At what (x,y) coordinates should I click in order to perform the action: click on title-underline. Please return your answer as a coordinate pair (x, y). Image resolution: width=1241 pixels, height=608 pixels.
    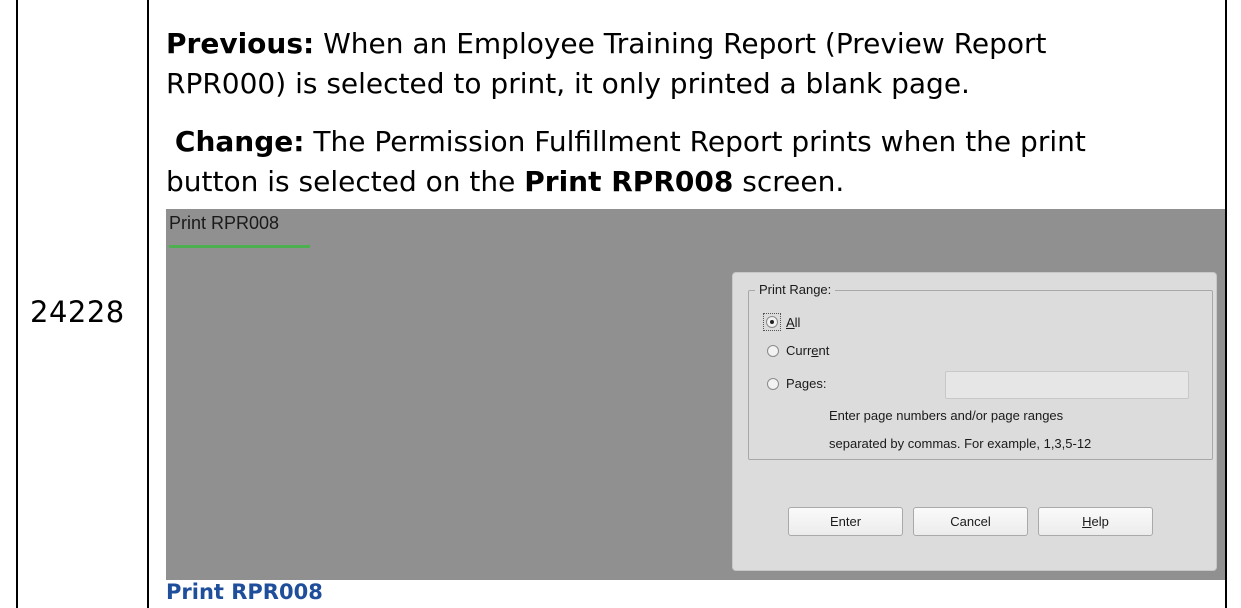
    Looking at the image, I should click on (239, 246).